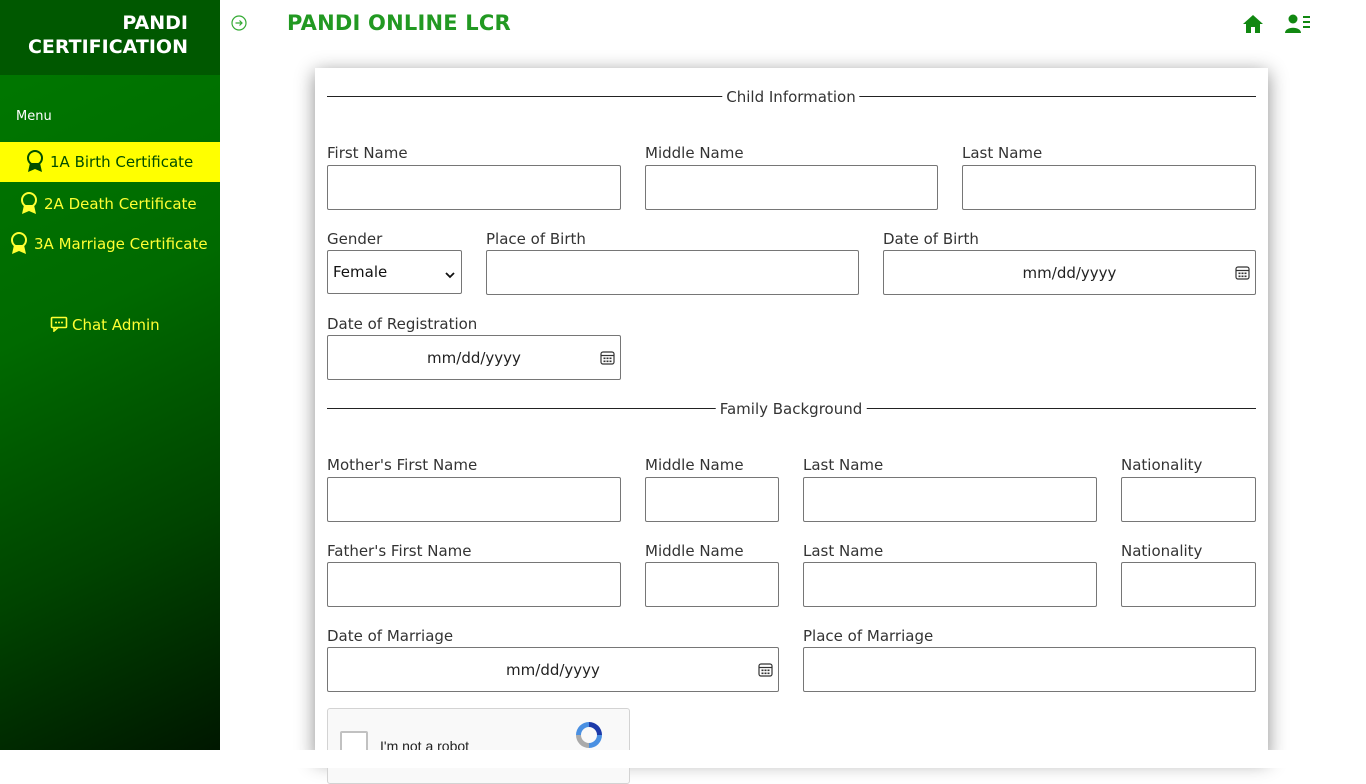 Image resolution: width=1366 pixels, height=784 pixels. I want to click on chat-admin-link: Chat Admin, so click(105, 325).